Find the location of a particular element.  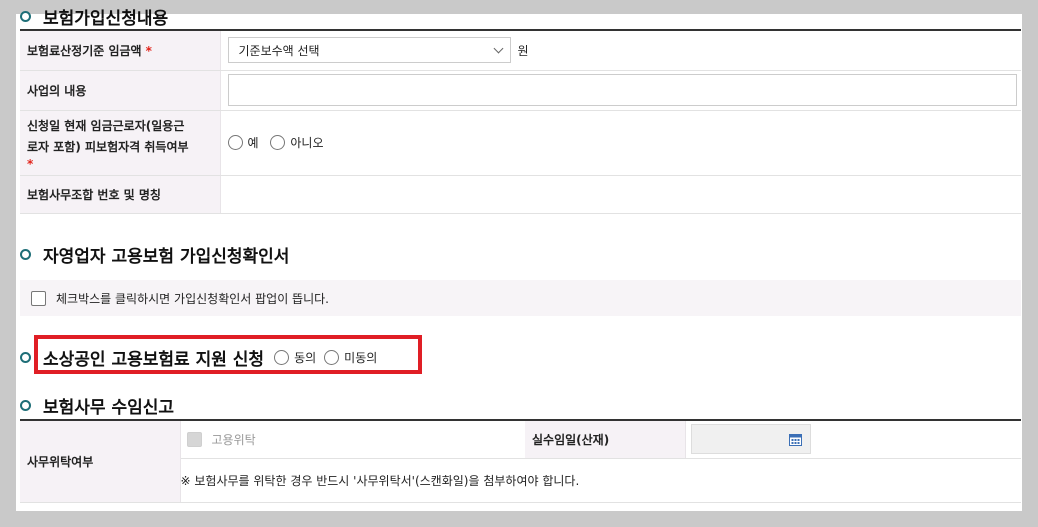

wage-label: 보험료산정기준 임금액 is located at coordinates (84, 50).